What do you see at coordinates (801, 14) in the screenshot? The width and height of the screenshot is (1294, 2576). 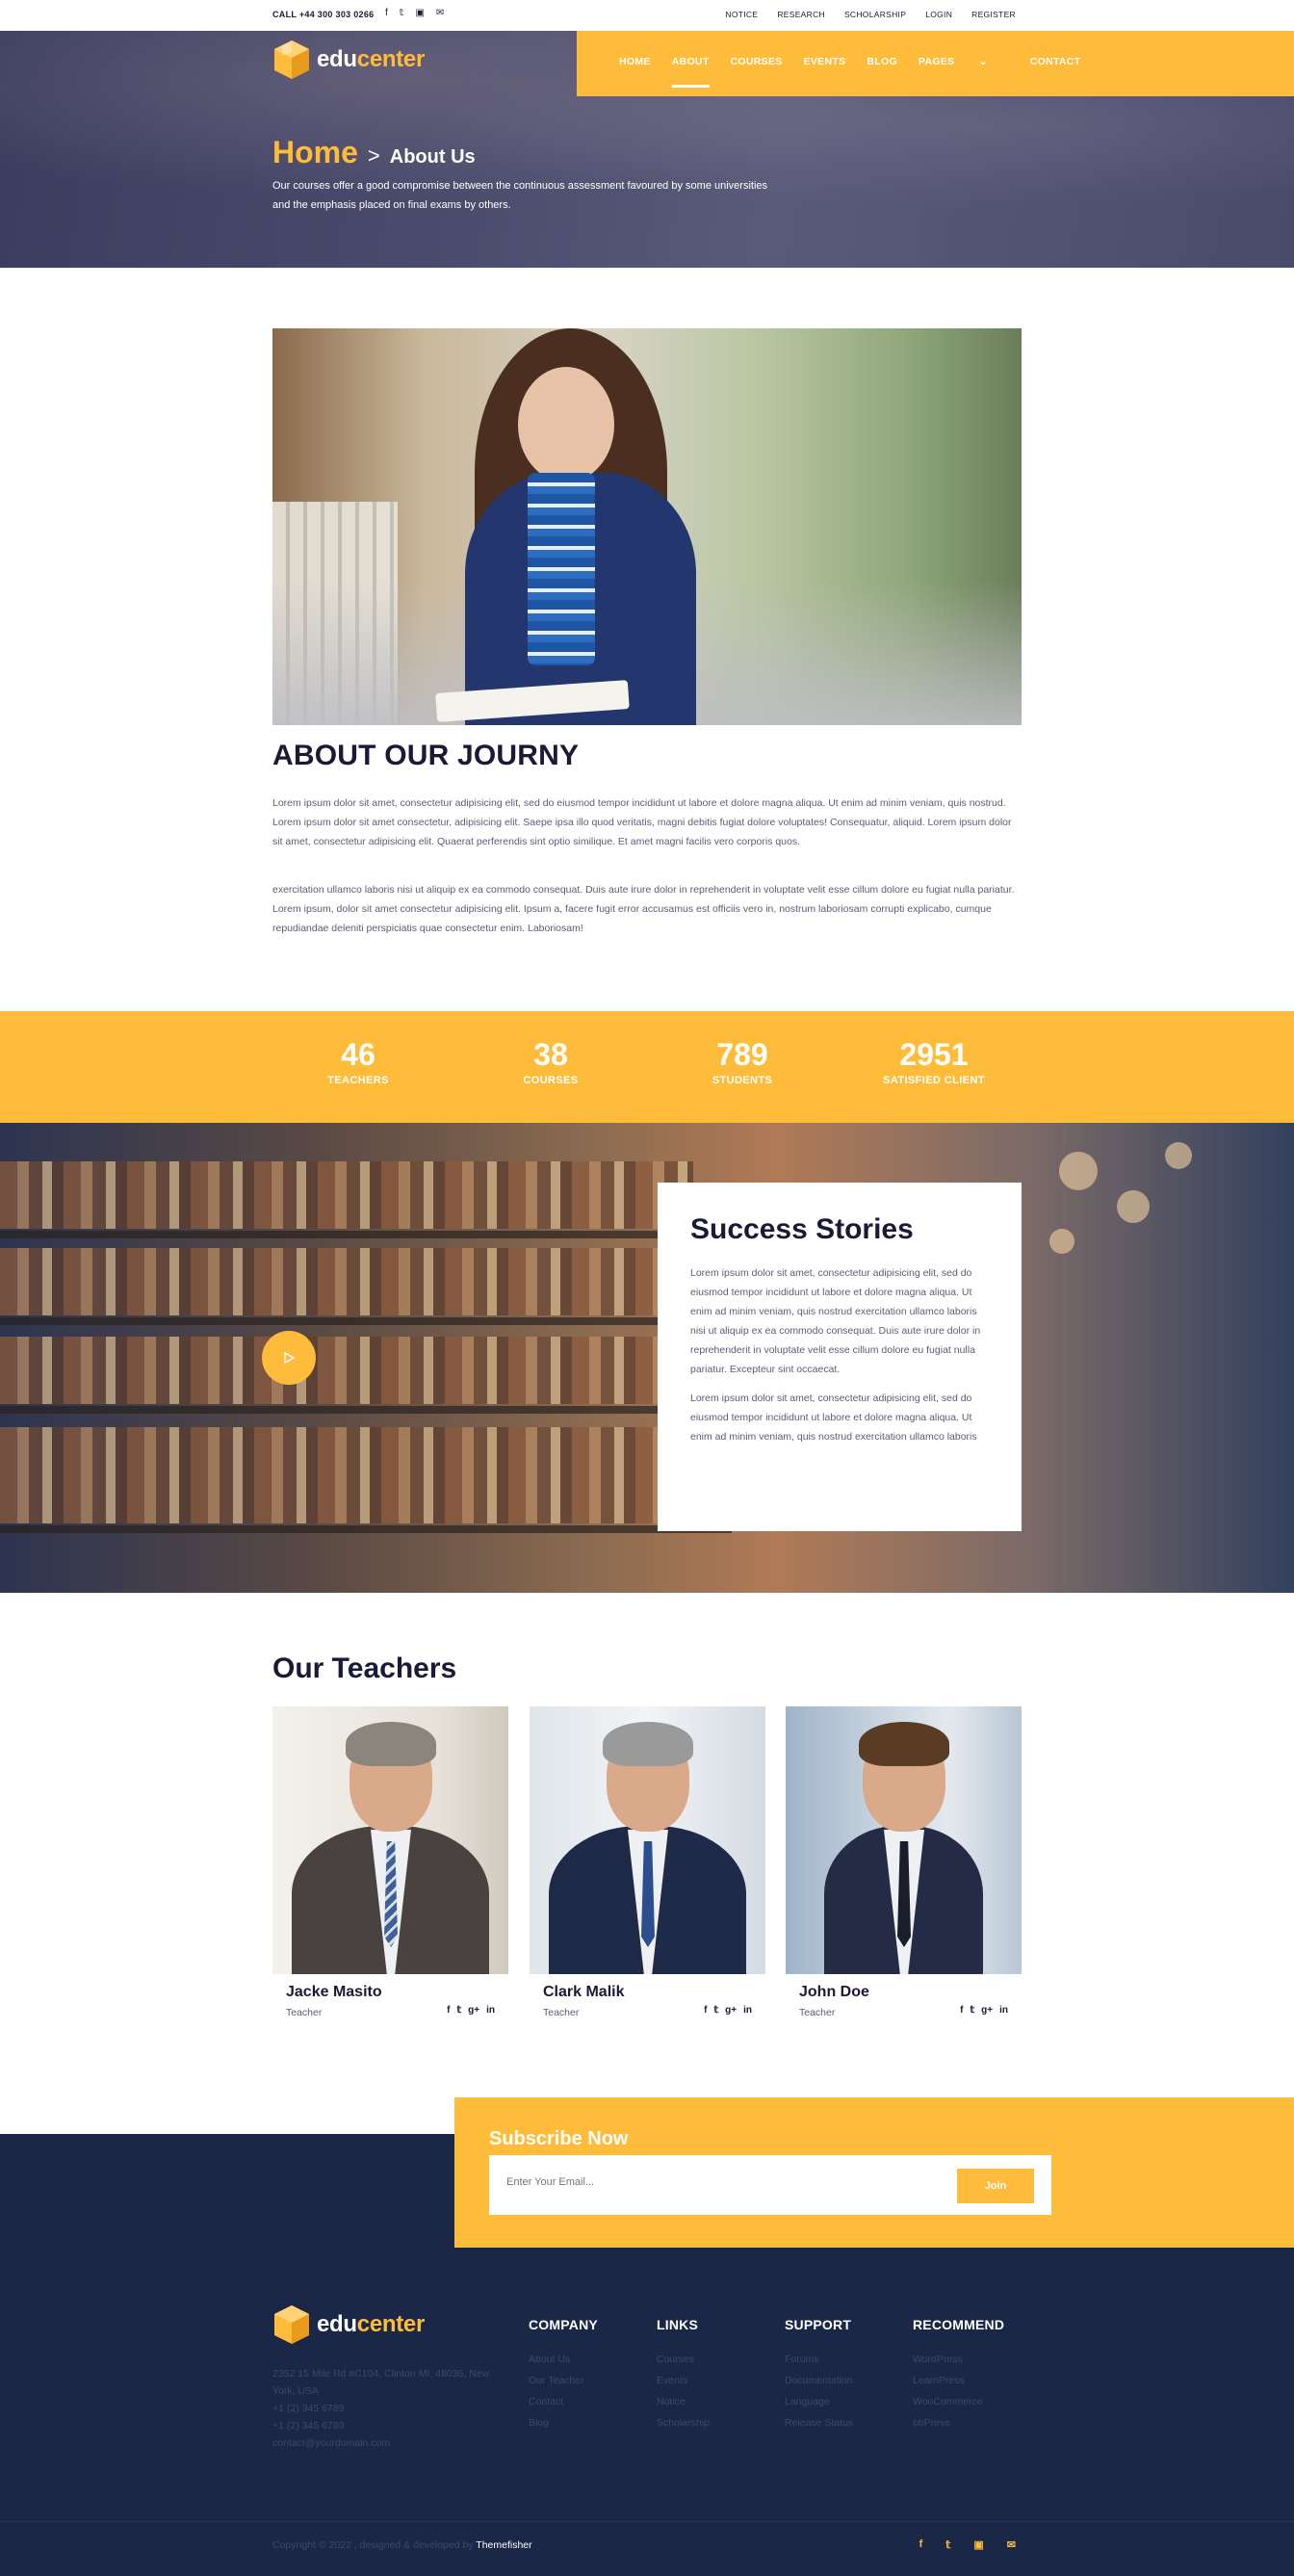 I see `top-link-research: RESEARCH` at bounding box center [801, 14].